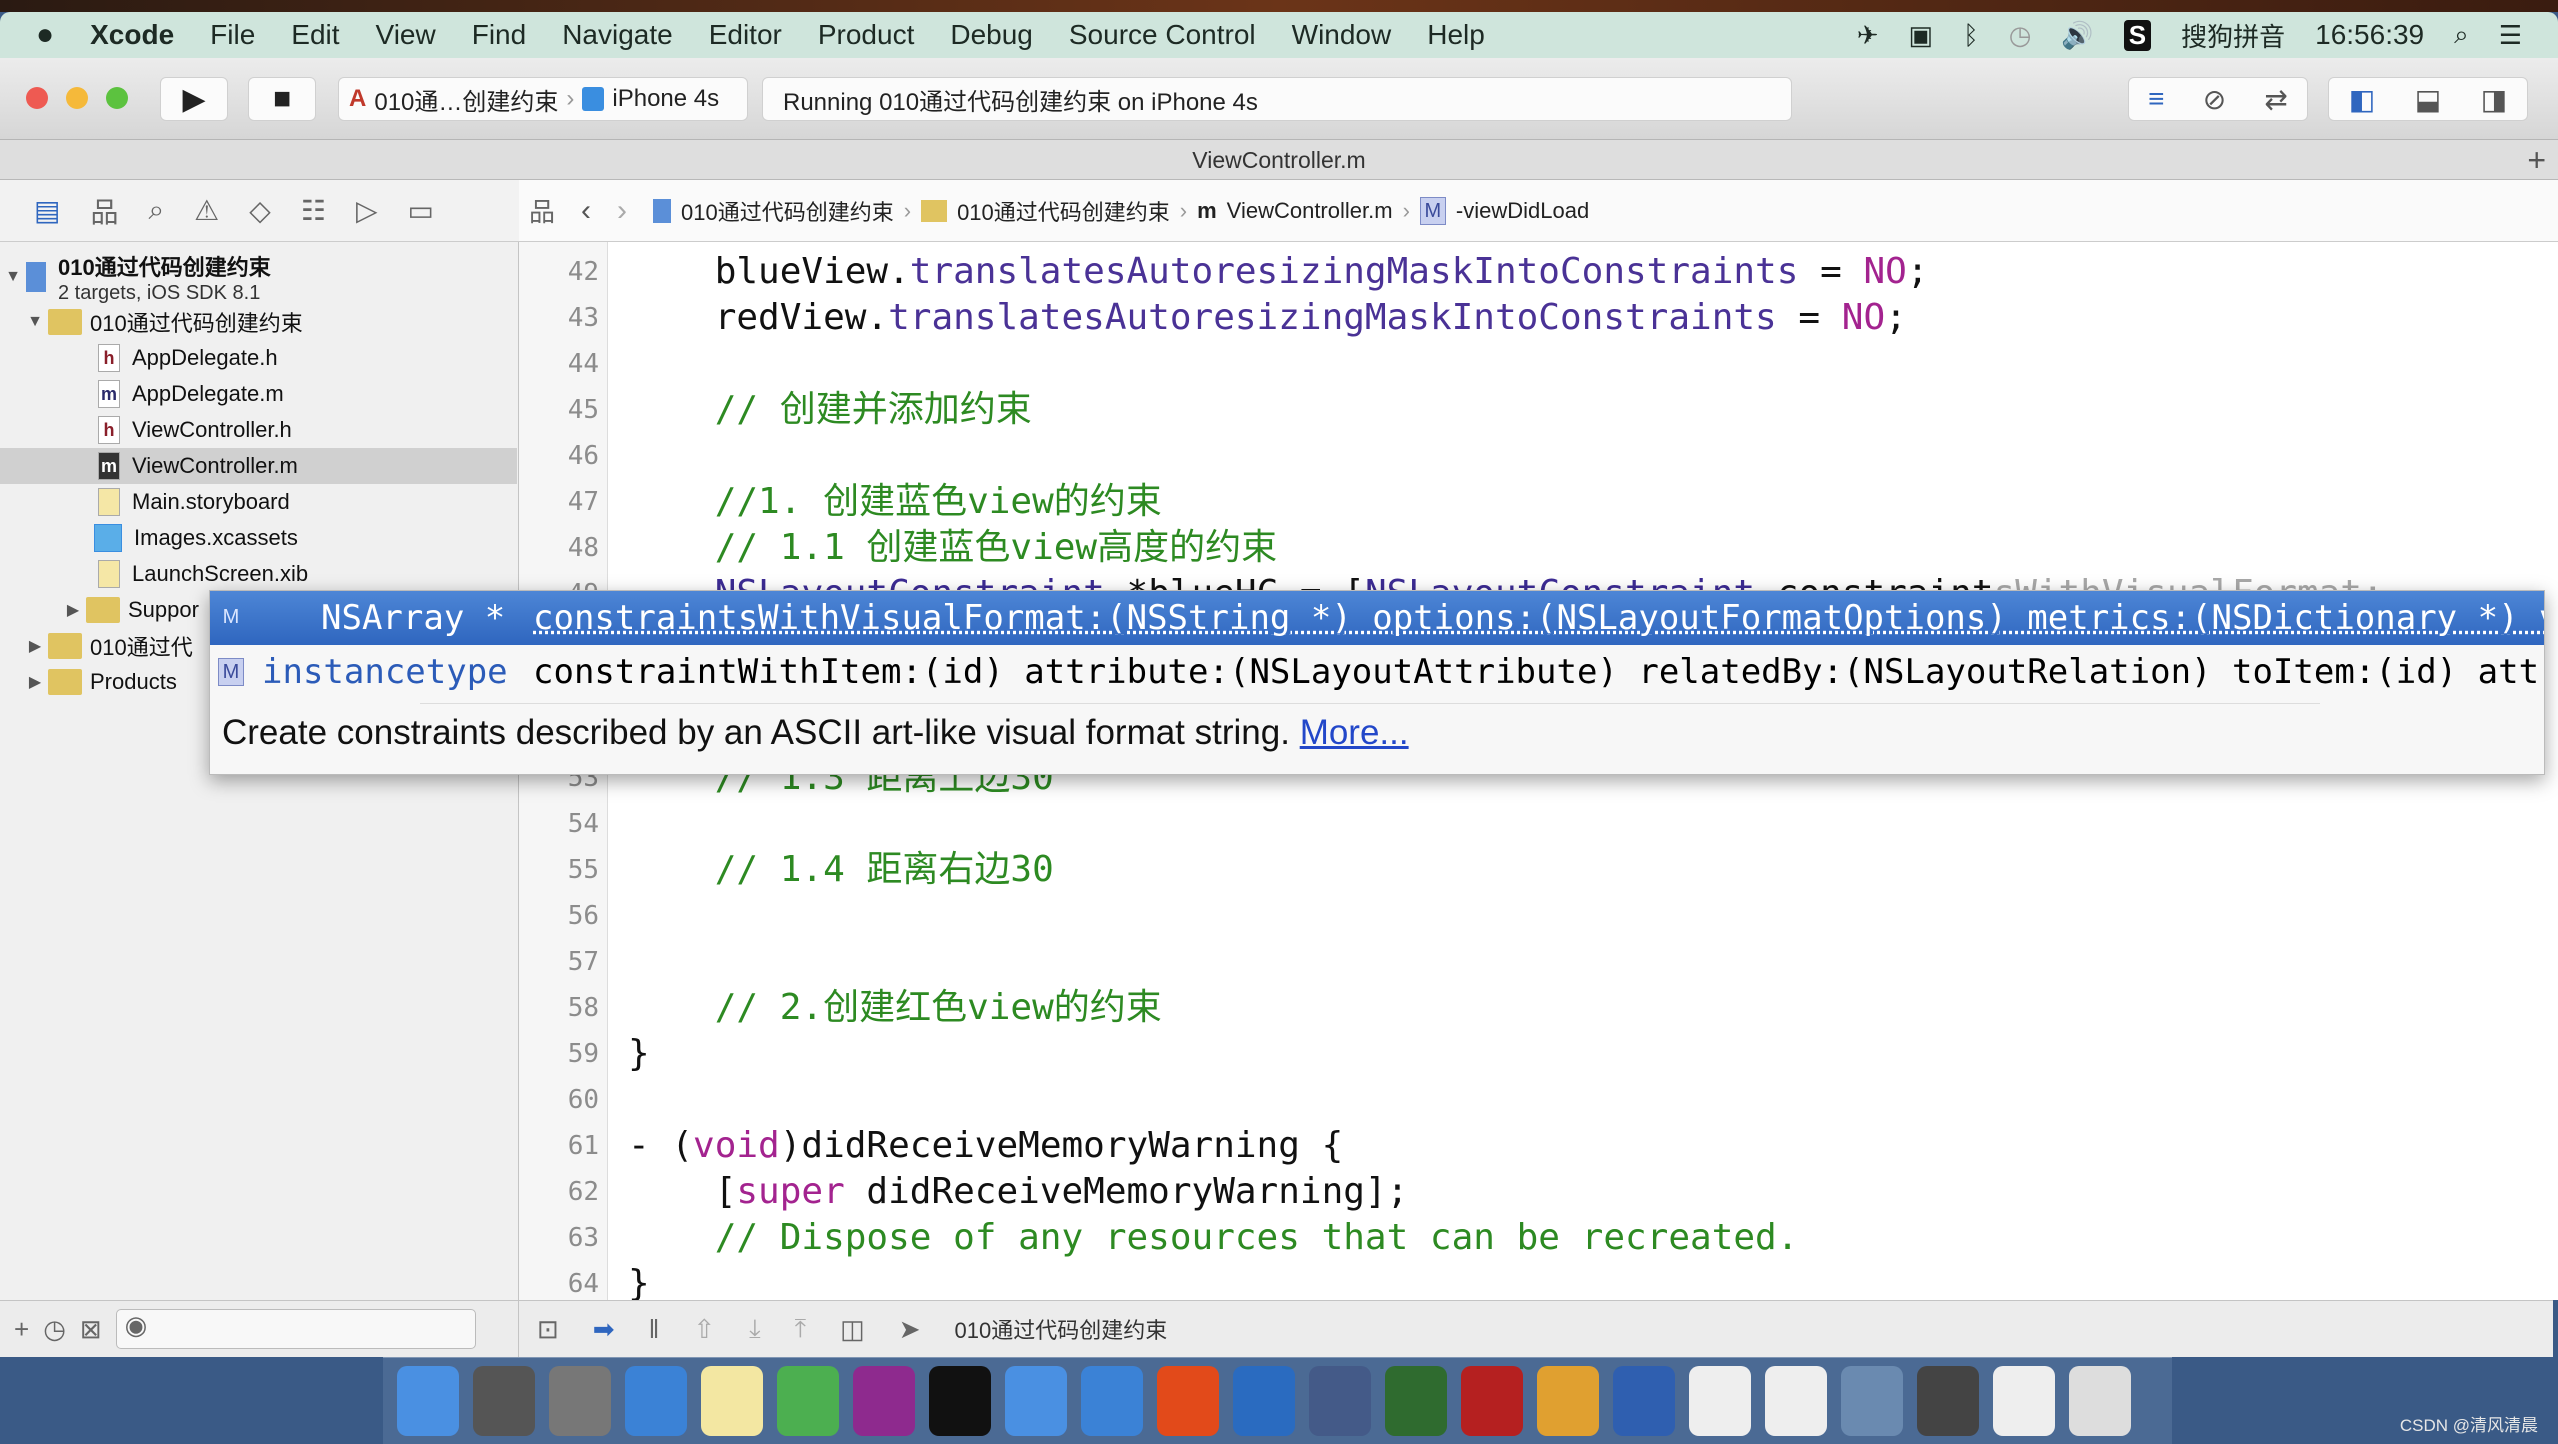 The image size is (2558, 1444). I want to click on project-root: ▼ 010通过代码创建约束 2 targets, iOS SDK 8.1, so click(258, 277).